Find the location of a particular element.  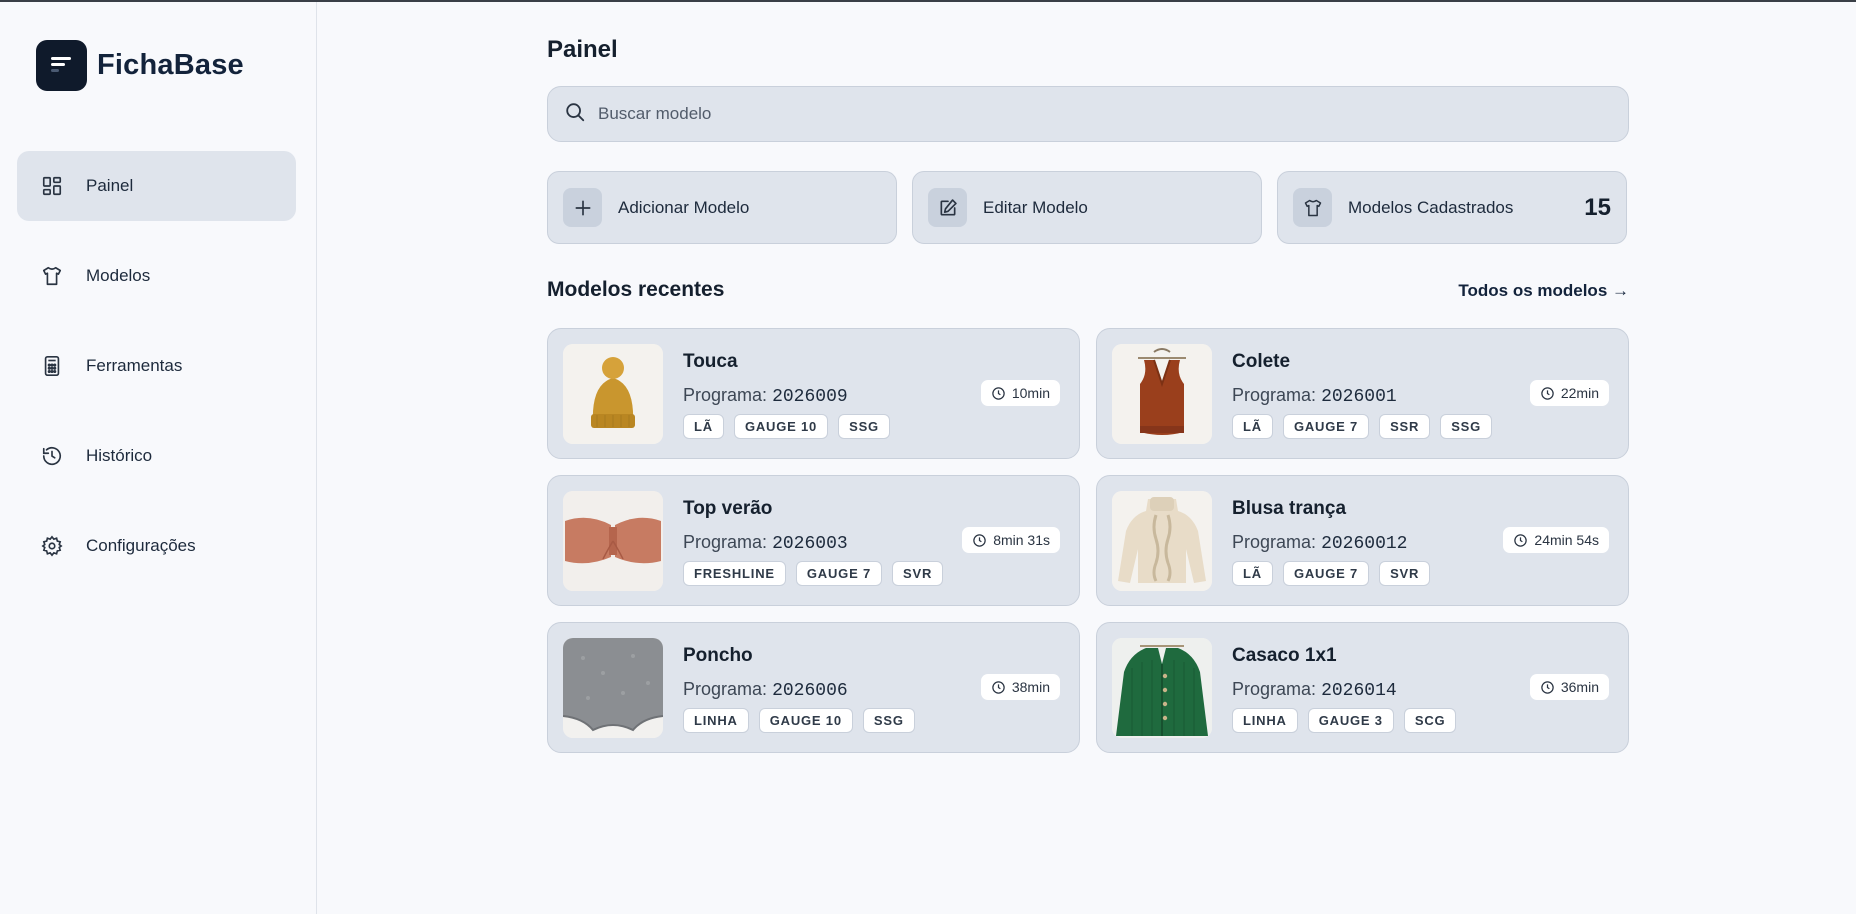

edit-model-label: Editar Modelo is located at coordinates (1035, 207).